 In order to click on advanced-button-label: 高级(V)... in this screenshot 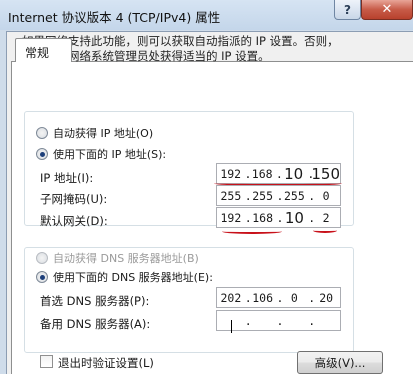, I will do `click(340, 362)`.